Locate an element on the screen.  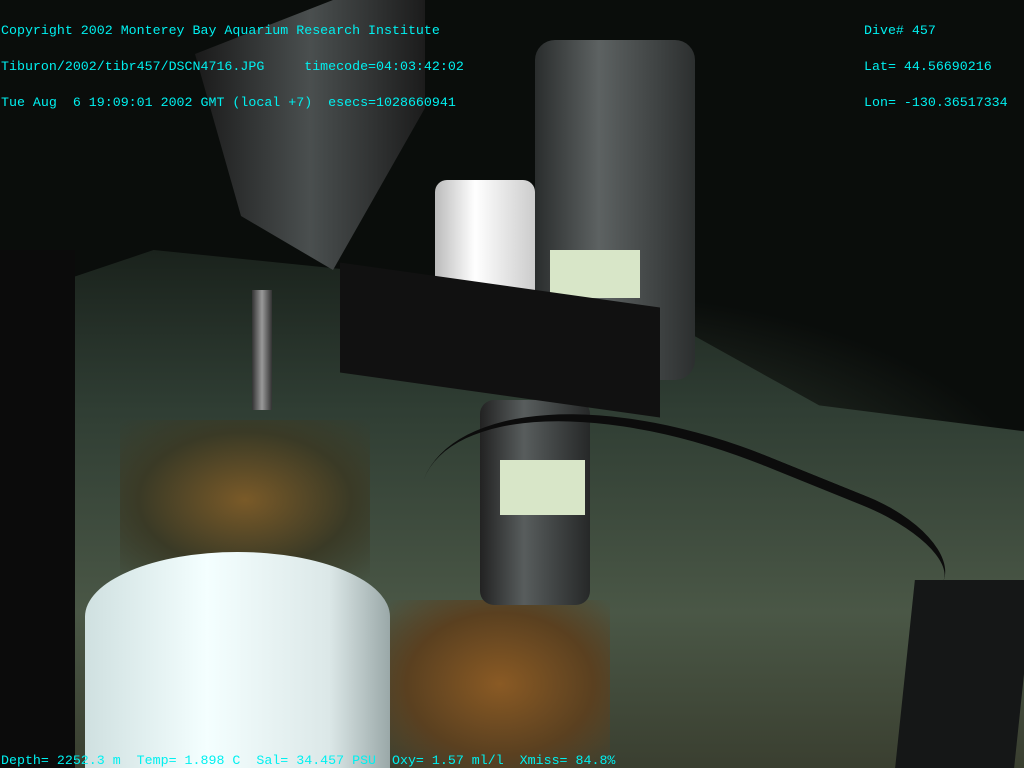
vehicle-frame-right is located at coordinates (959, 674).